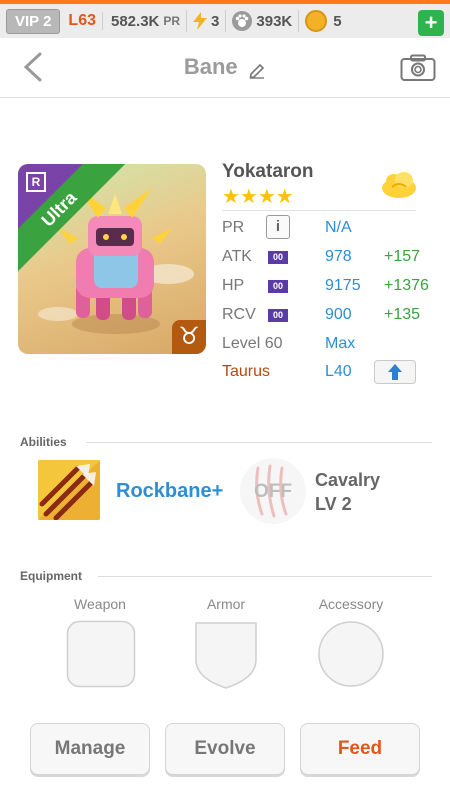 This screenshot has width=450, height=800. Describe the element at coordinates (278, 315) in the screenshot. I see `rcv-plus-badge: 00` at that location.